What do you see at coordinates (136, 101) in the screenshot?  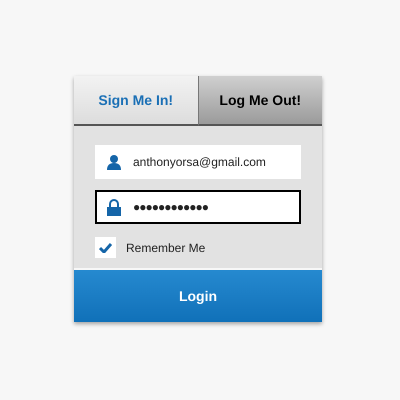 I see `tab: Sign Me In!` at bounding box center [136, 101].